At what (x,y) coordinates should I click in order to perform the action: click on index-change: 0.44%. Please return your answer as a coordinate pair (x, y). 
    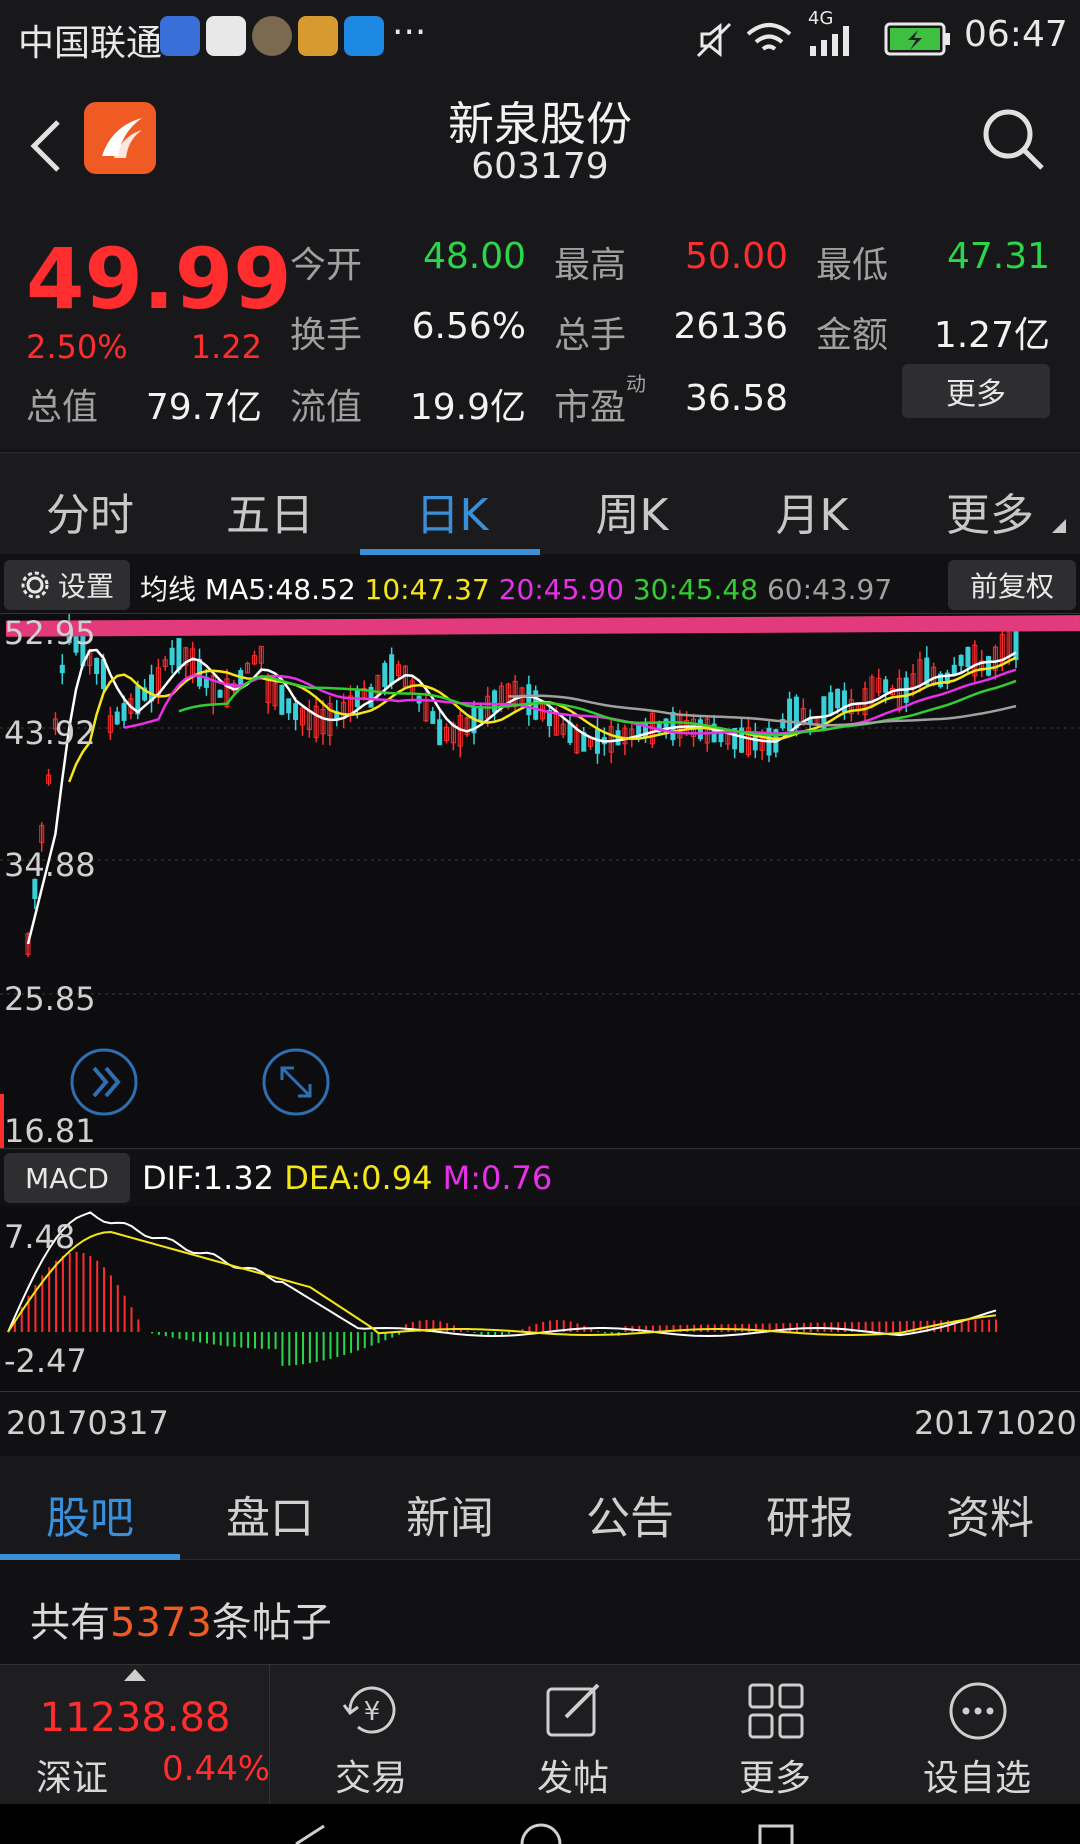
    Looking at the image, I should click on (216, 1769).